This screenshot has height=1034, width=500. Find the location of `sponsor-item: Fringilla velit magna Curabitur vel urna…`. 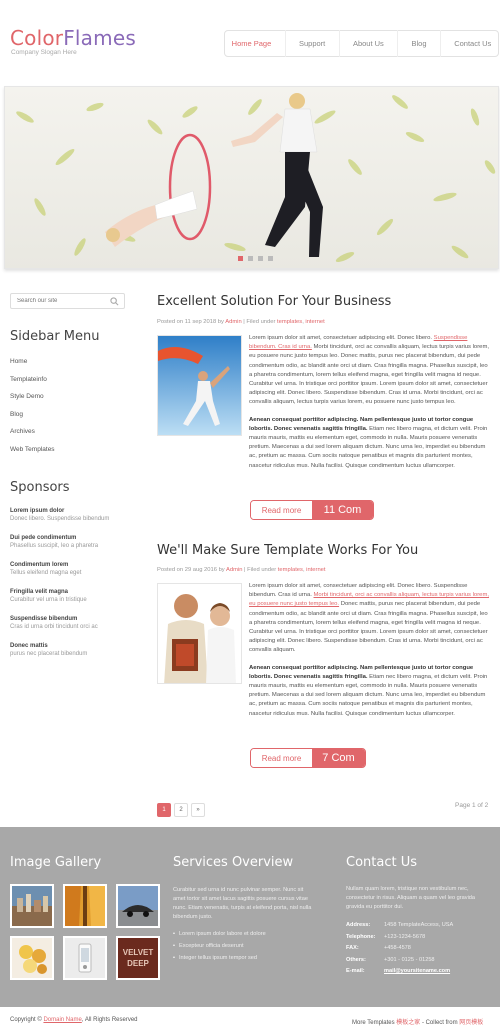

sponsor-item: Fringilla velit magna Curabitur vel urna… is located at coordinates (75, 602).